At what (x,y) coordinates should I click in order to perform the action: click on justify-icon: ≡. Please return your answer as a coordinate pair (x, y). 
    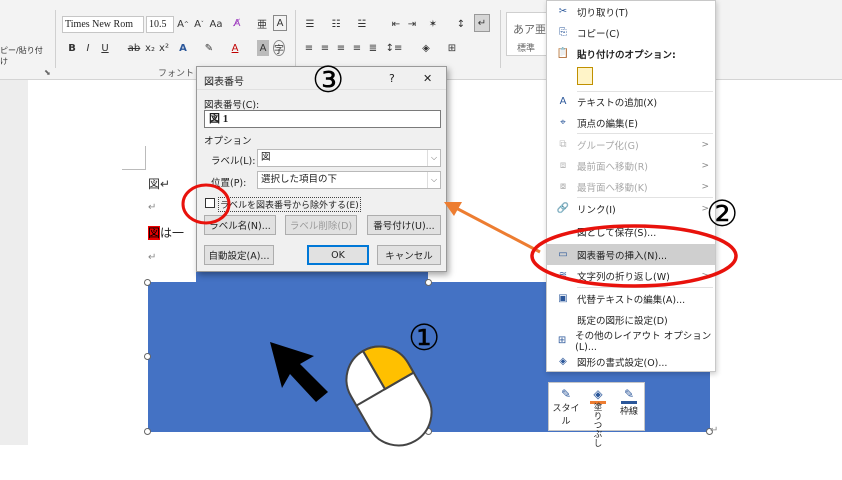
    Looking at the image, I should click on (357, 48).